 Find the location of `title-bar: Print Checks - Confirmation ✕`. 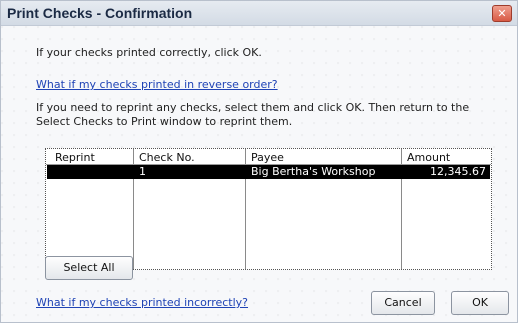

title-bar: Print Checks - Confirmation ✕ is located at coordinates (259, 13).